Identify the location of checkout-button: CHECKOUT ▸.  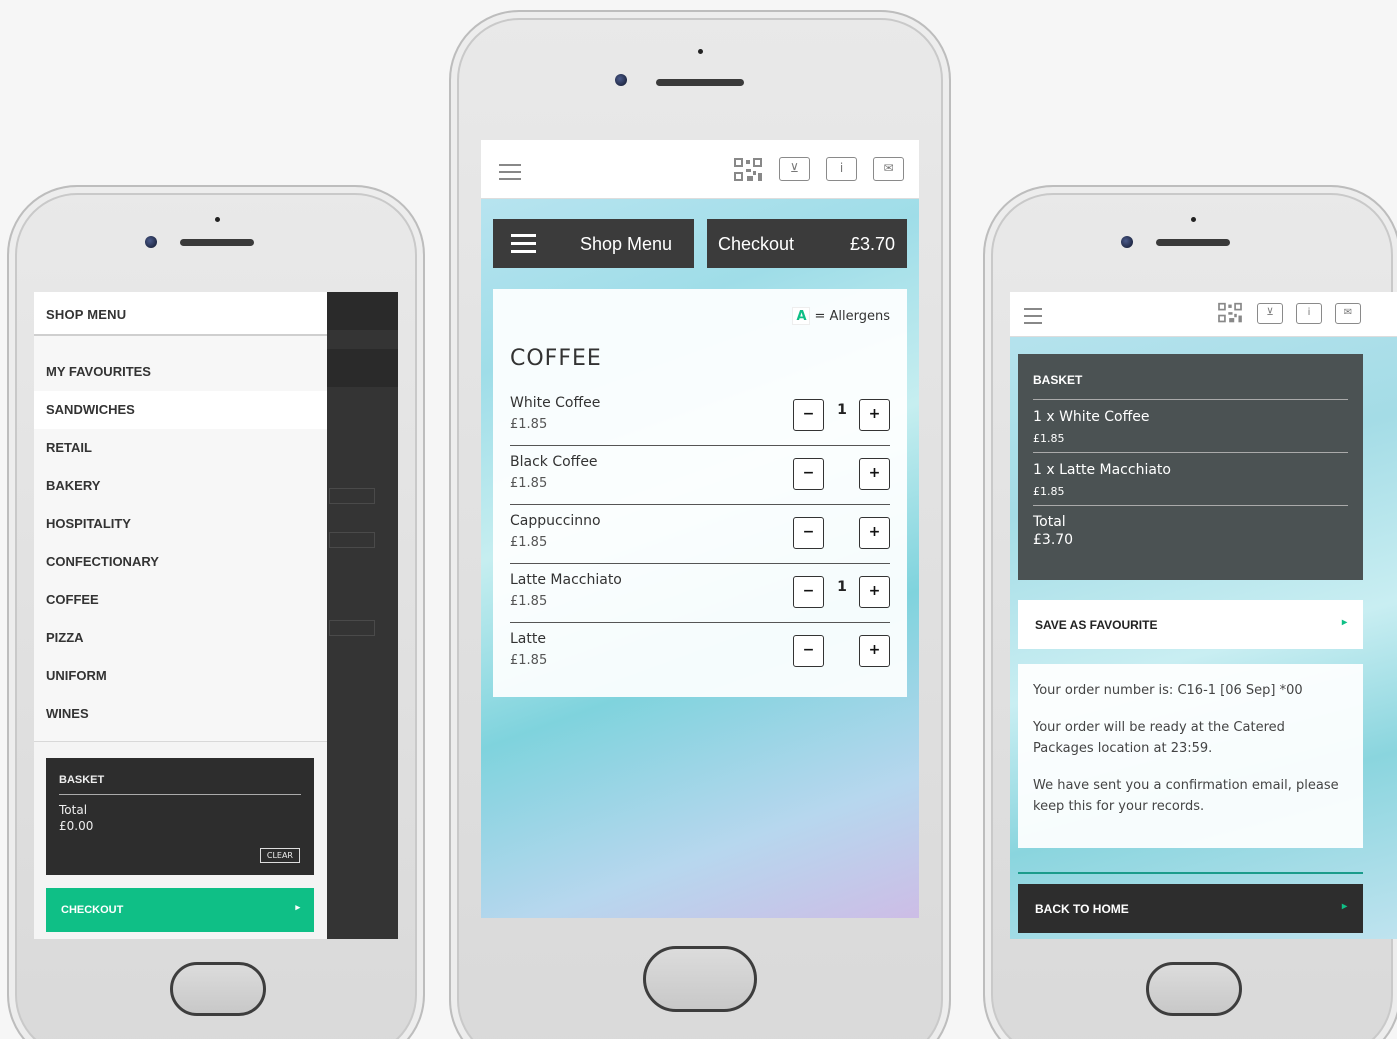
(180, 910).